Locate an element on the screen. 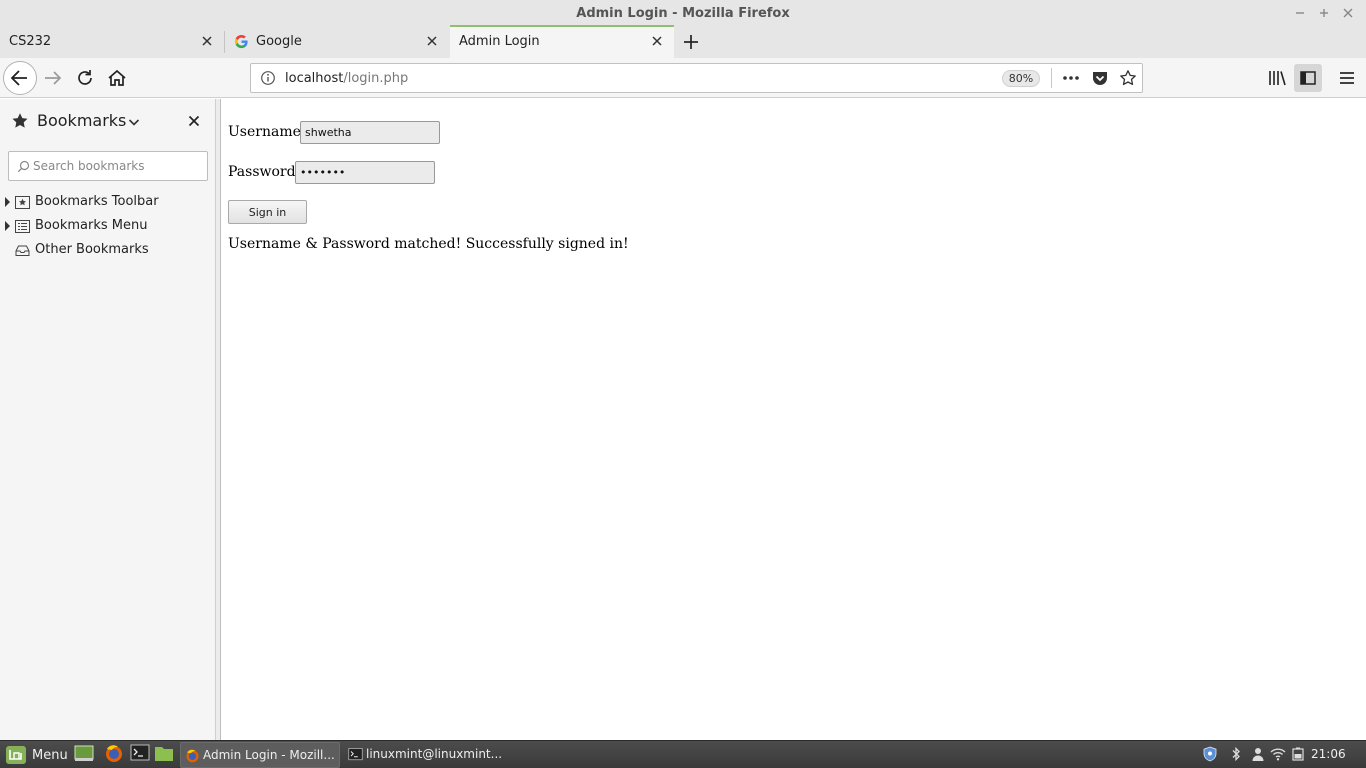 The width and height of the screenshot is (1366, 768). reload-icon is located at coordinates (85, 77).